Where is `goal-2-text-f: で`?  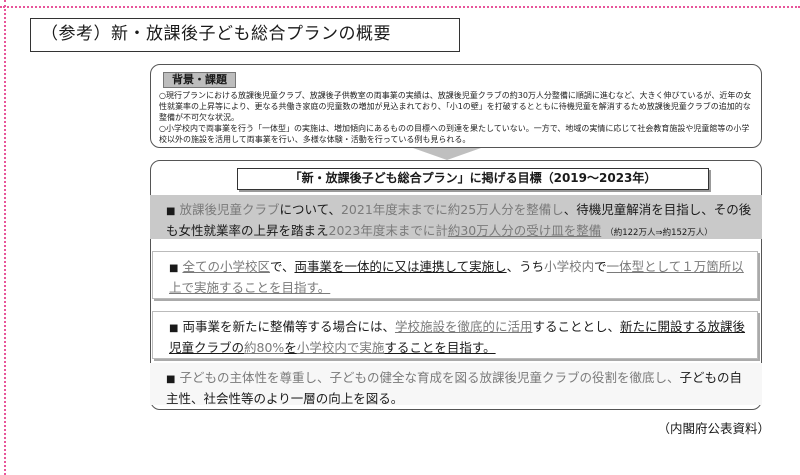
goal-2-text-f: で is located at coordinates (600, 266).